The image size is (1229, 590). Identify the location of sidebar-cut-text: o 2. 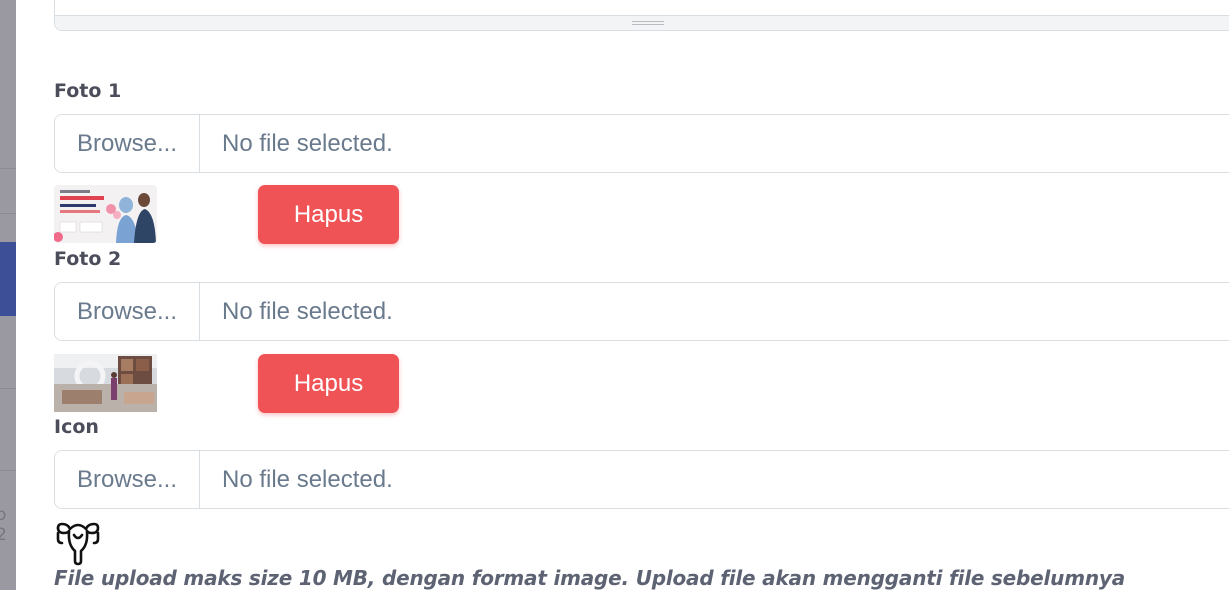
(3, 525).